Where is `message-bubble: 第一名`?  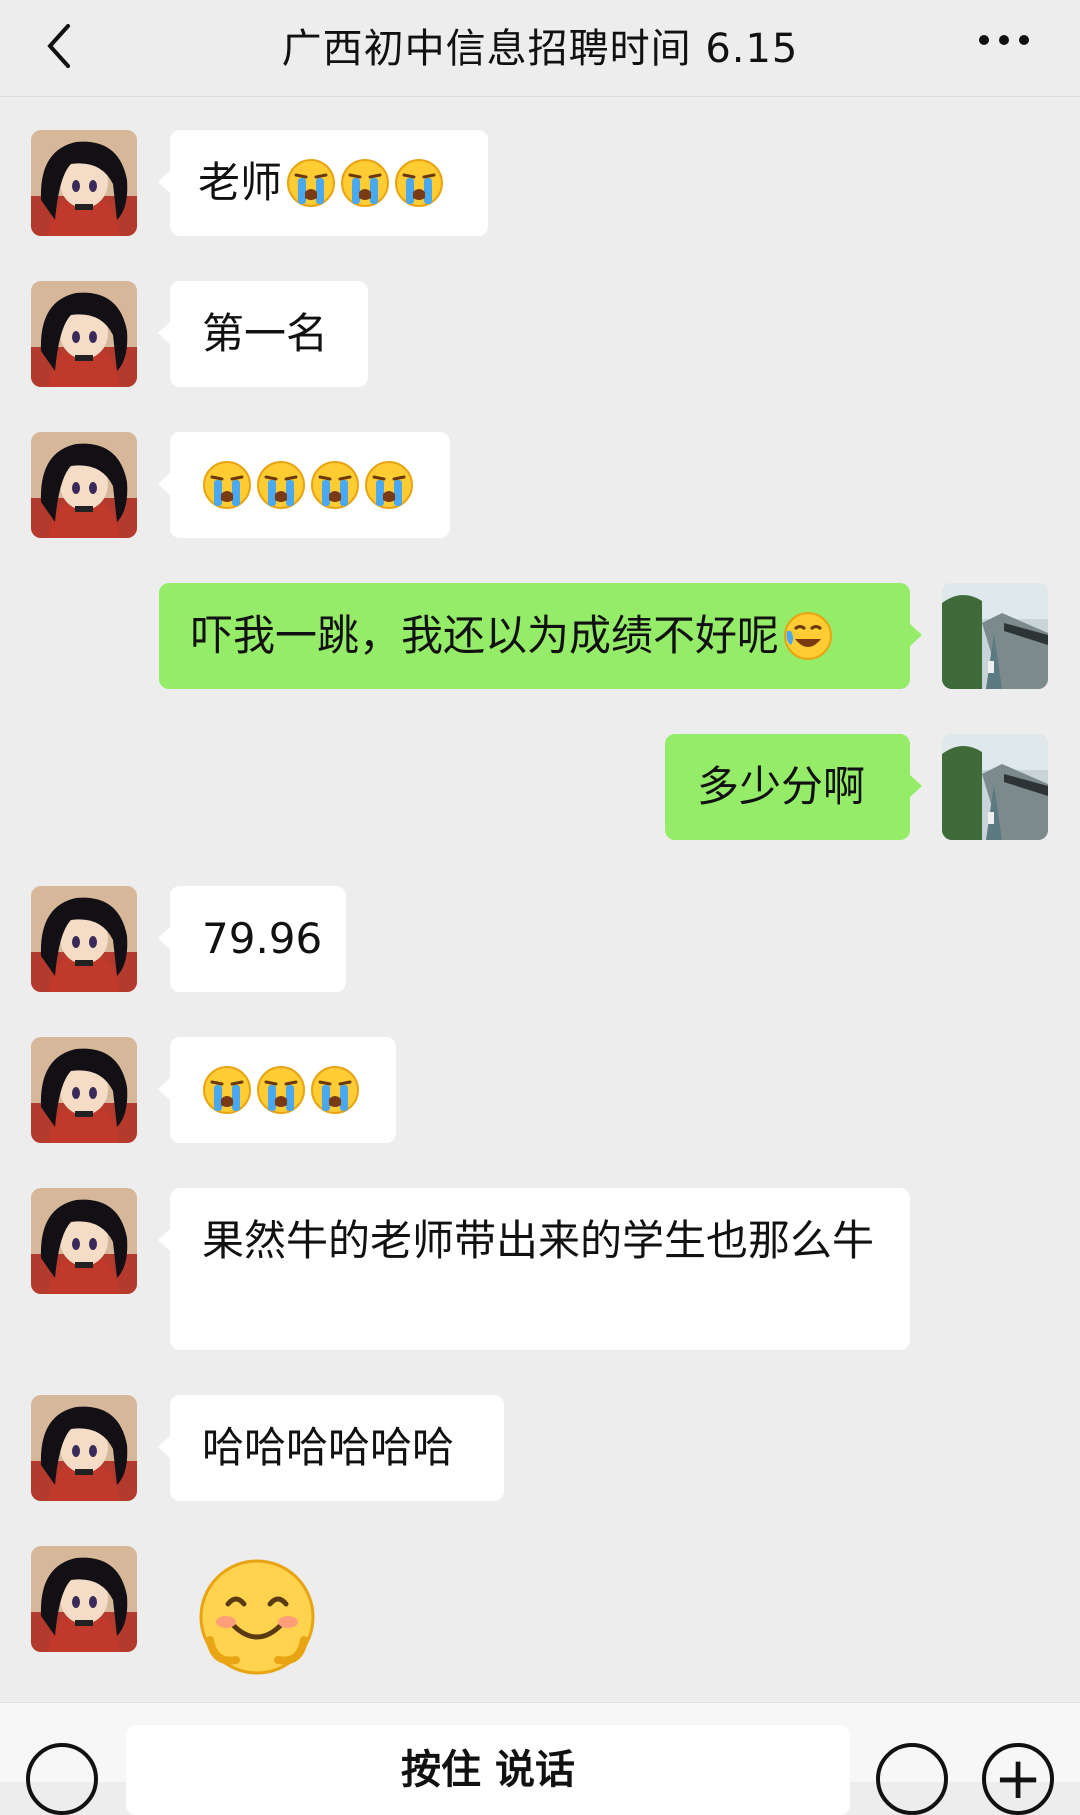
message-bubble: 第一名 is located at coordinates (263, 334).